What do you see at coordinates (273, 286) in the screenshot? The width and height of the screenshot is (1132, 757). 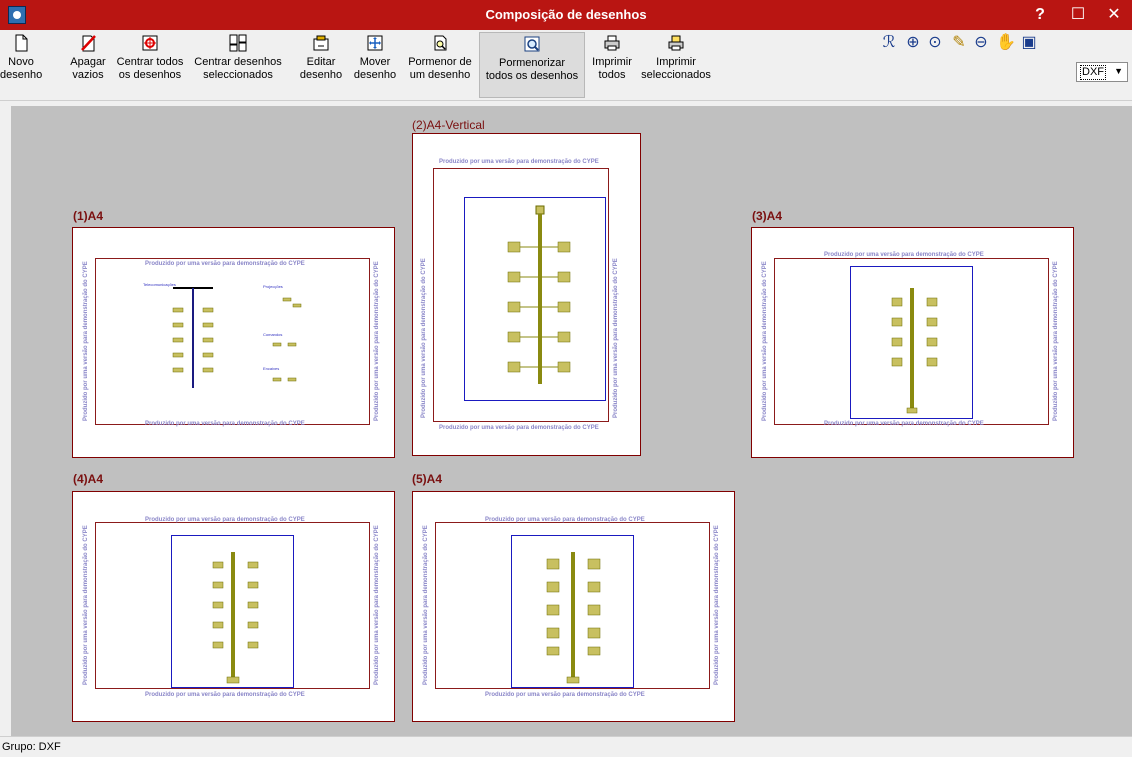 I see `svg-text: Projecções` at bounding box center [273, 286].